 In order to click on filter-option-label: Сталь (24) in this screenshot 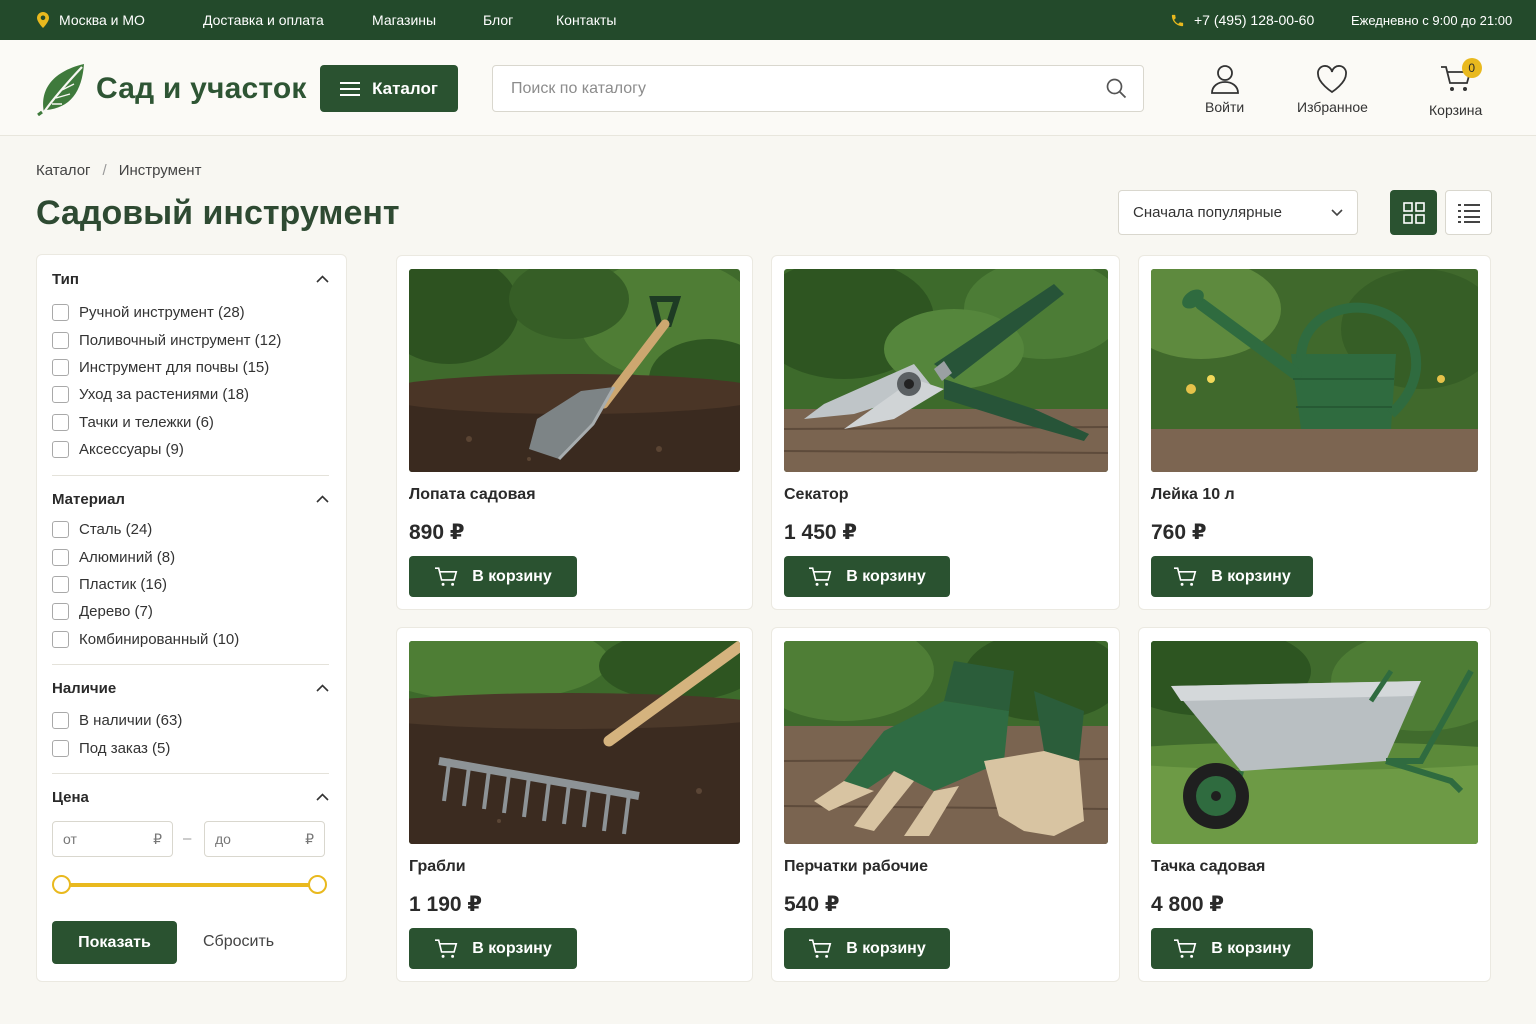, I will do `click(116, 530)`.